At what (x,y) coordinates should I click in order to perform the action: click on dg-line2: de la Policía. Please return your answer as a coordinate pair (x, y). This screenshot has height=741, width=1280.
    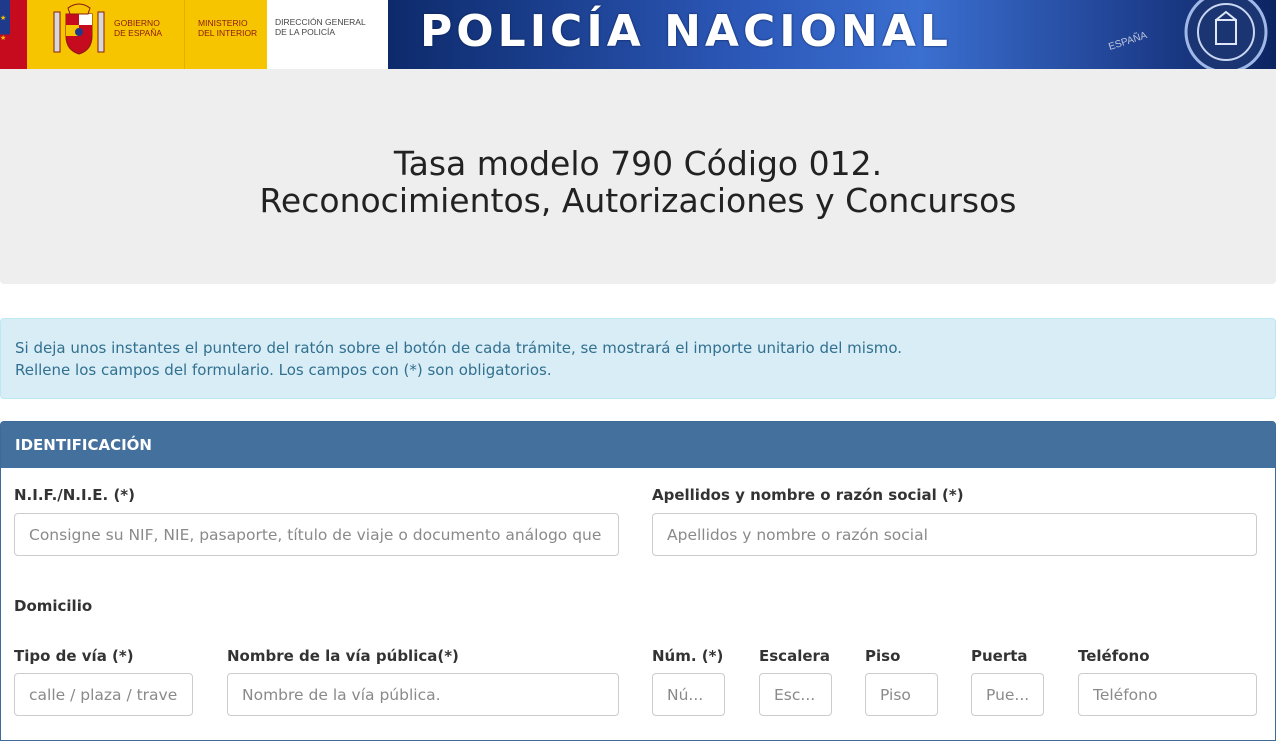
    Looking at the image, I should click on (305, 32).